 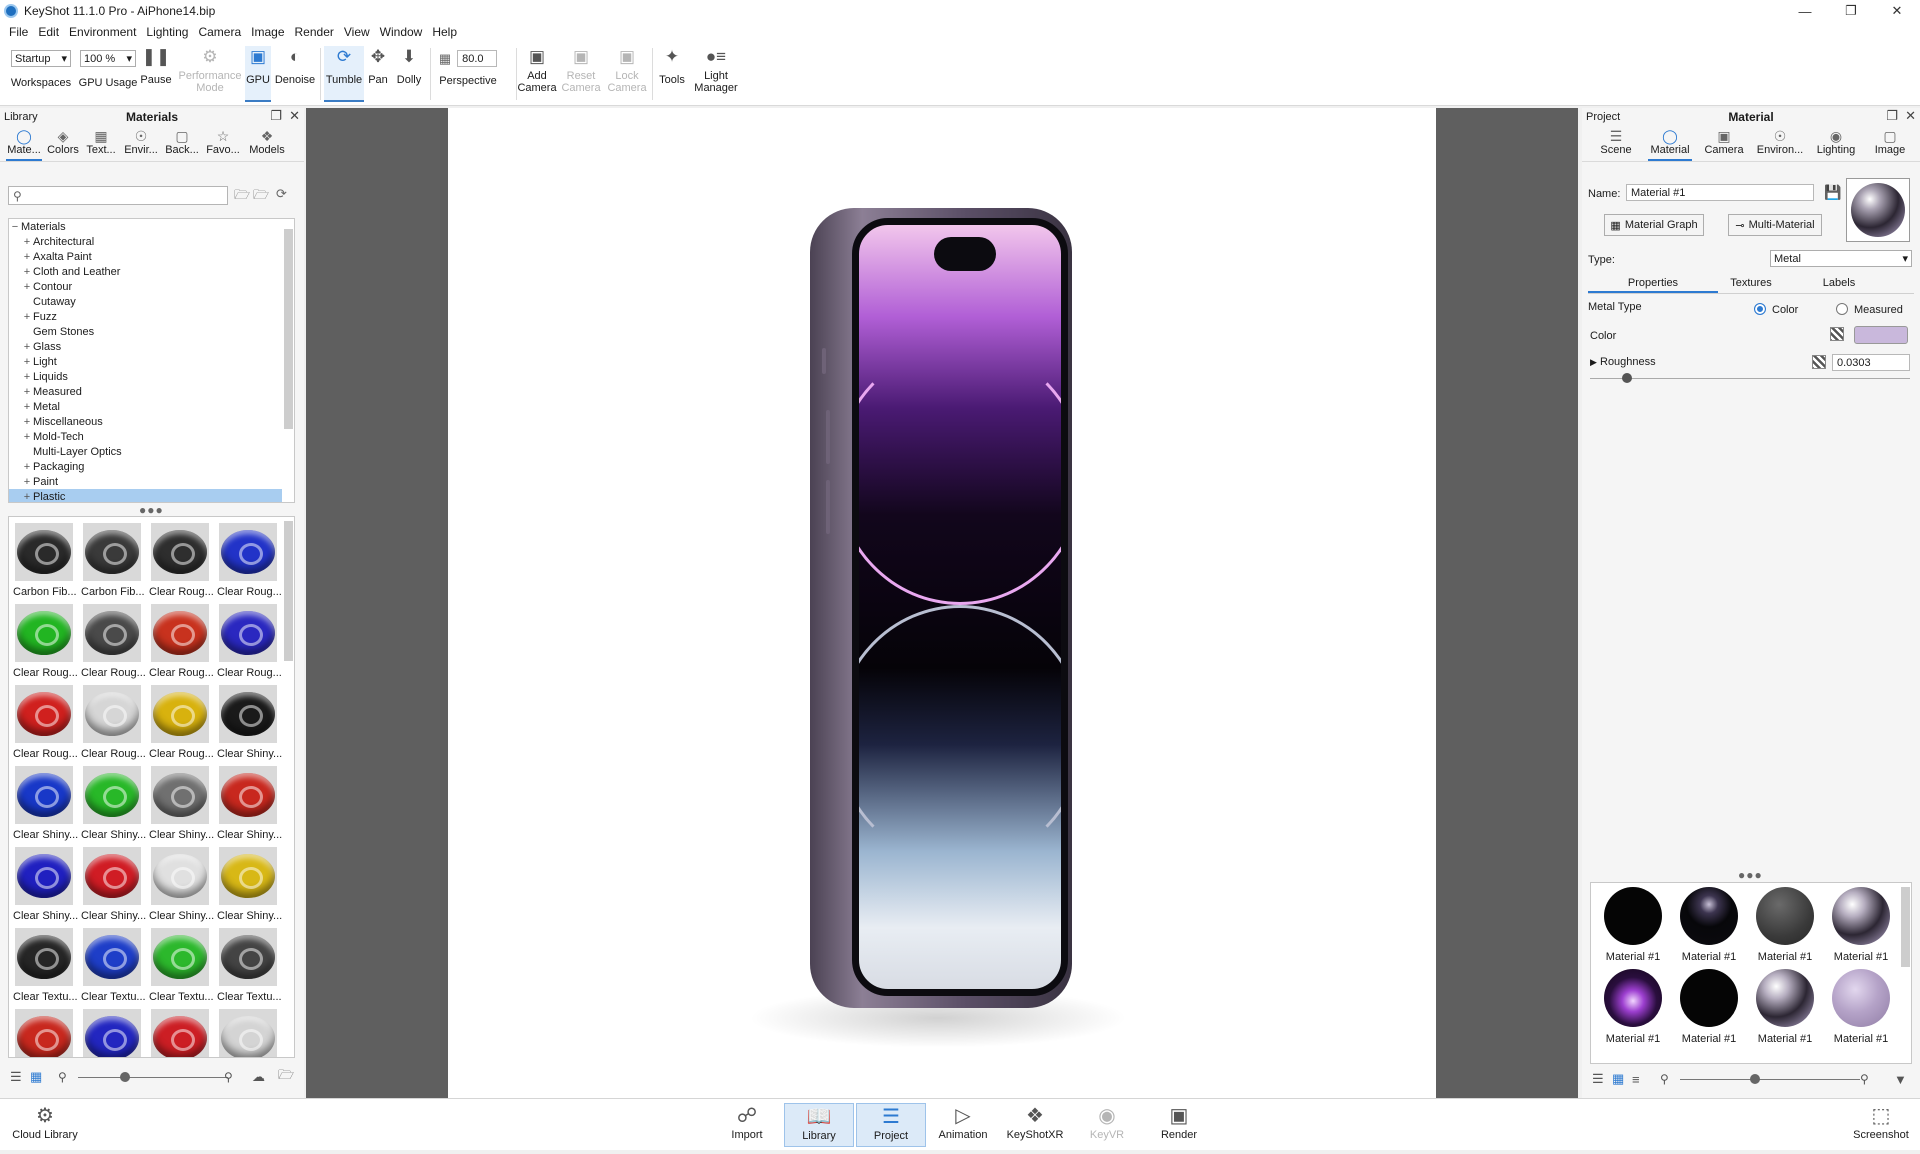 I want to click on tab-colors: ◈ Colors, so click(x=63, y=143).